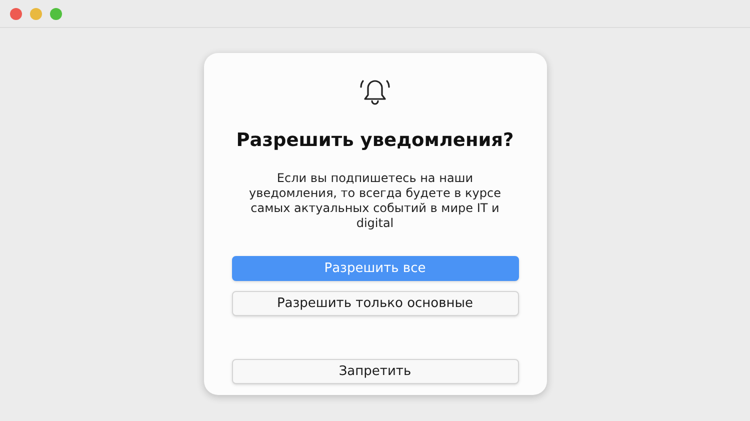  I want to click on dialog-title: Разрешить уведомления?, so click(375, 141).